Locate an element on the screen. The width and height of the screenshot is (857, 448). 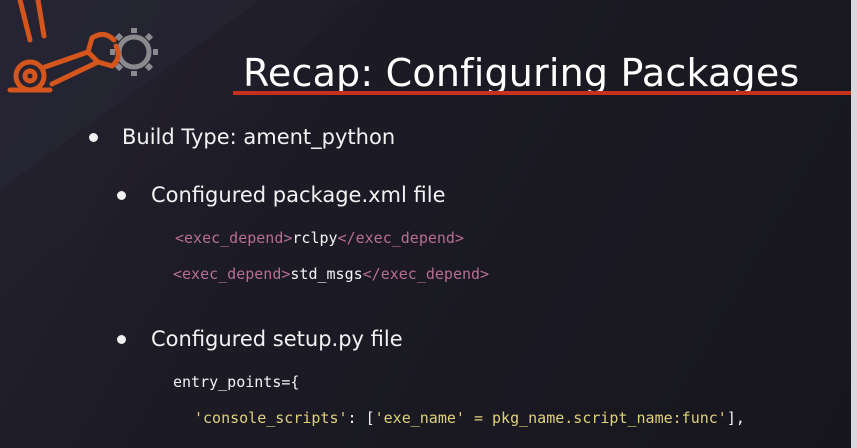
code-end: ], is located at coordinates (735, 418).